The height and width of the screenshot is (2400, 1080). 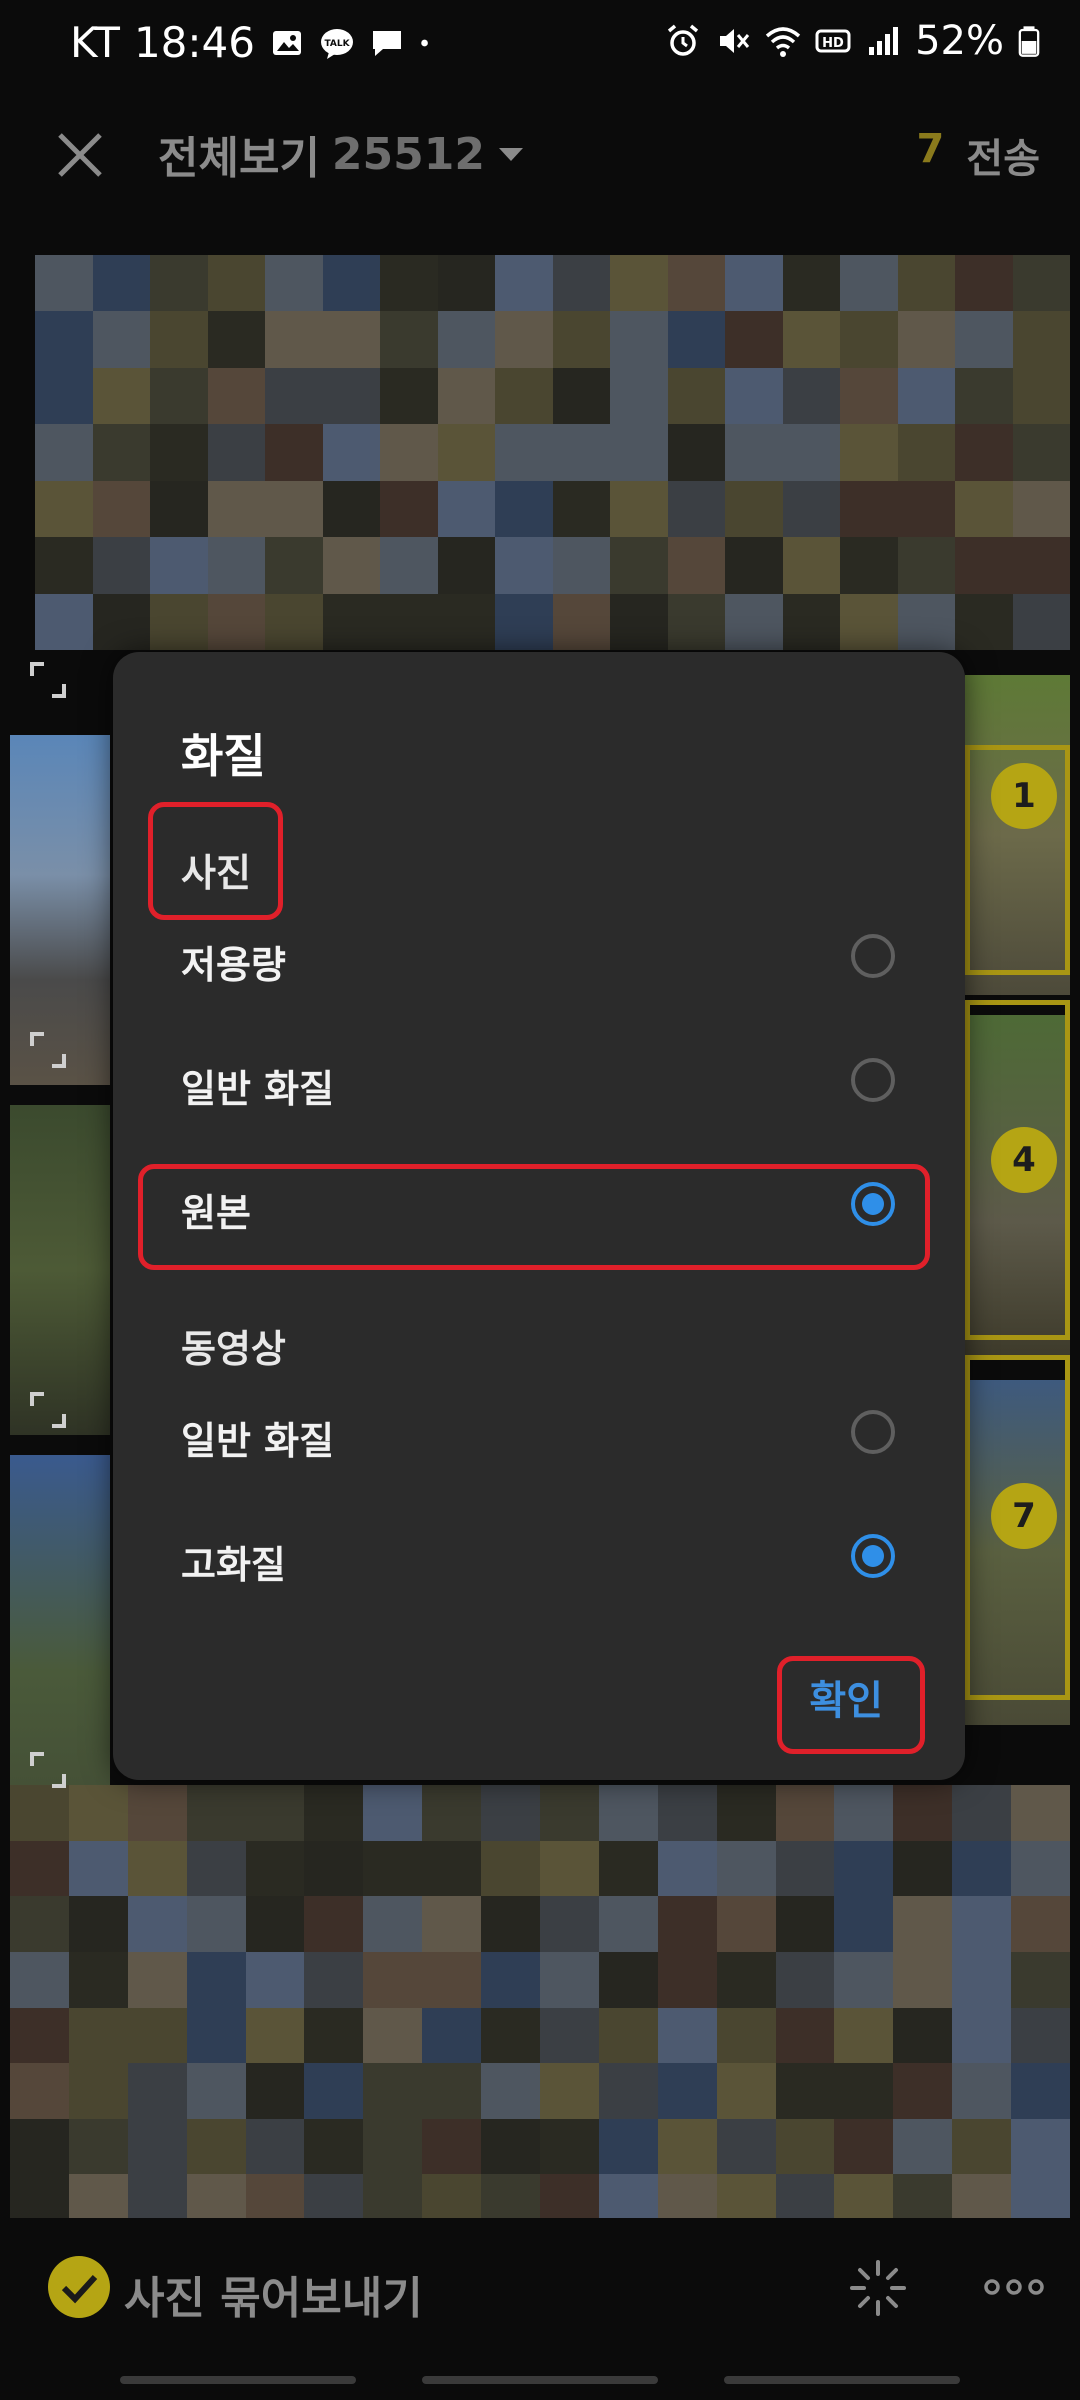 I want to click on message-icon, so click(x=386, y=43).